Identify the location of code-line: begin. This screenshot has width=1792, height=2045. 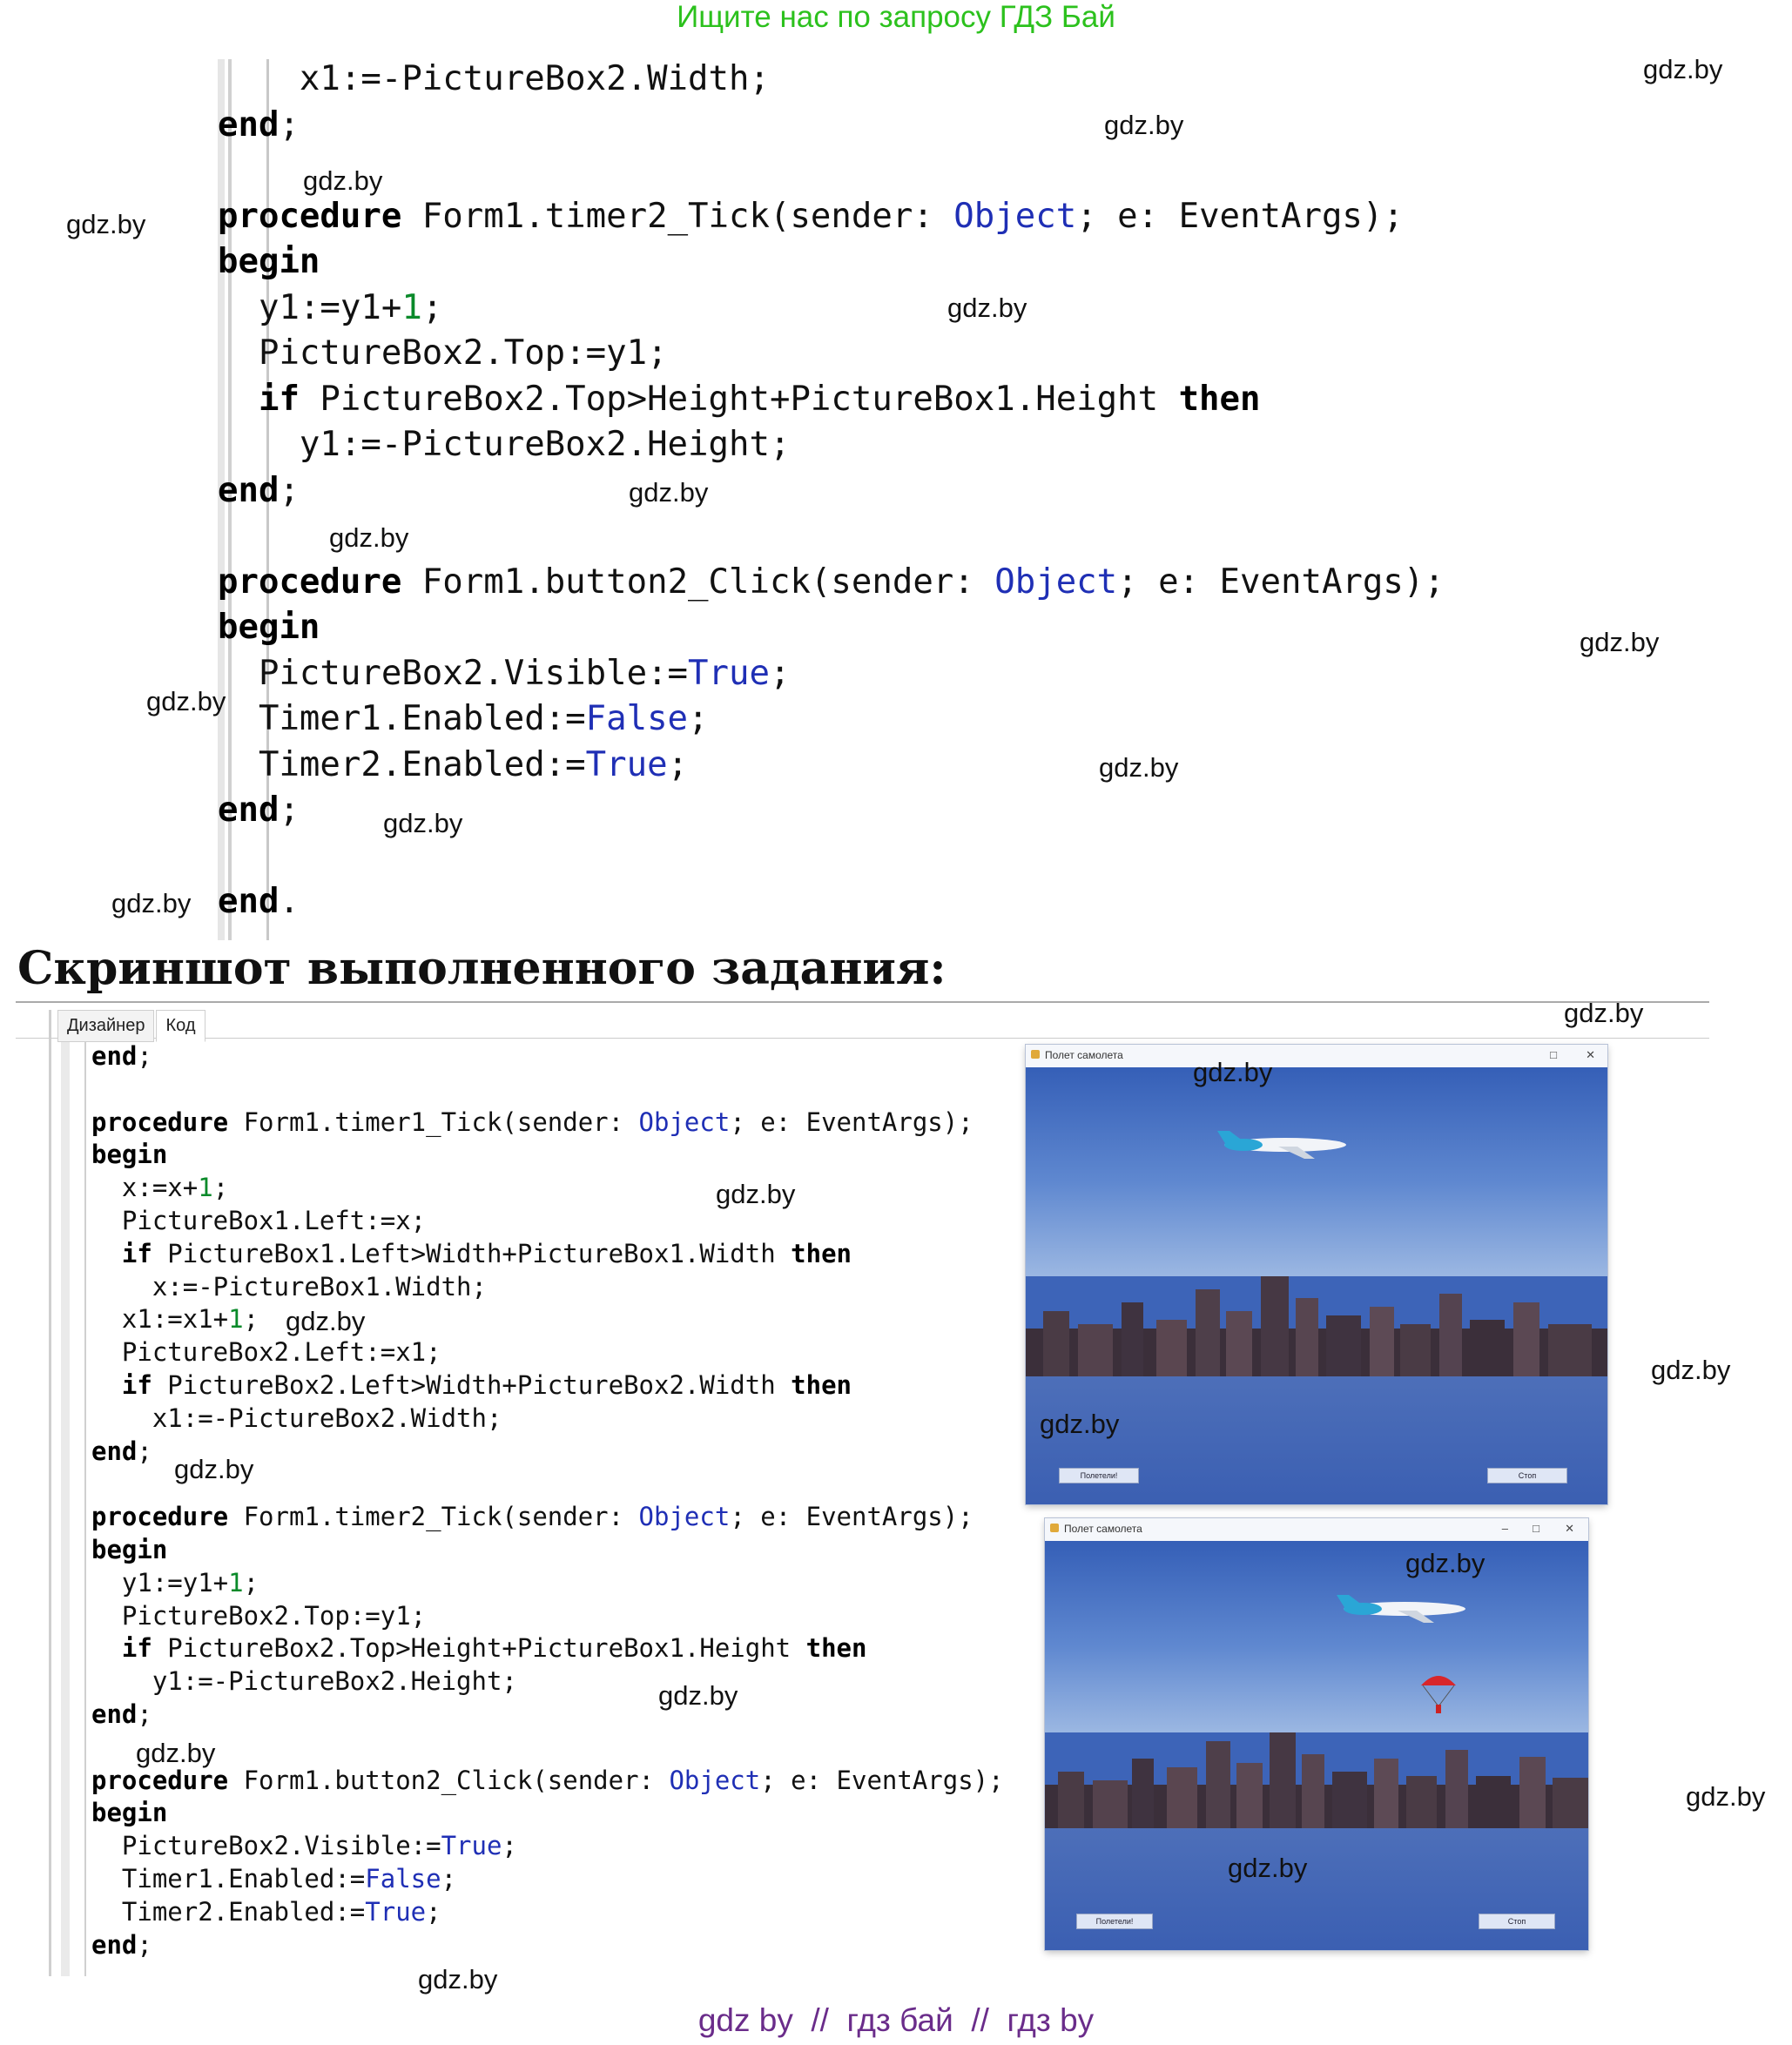
(129, 1549).